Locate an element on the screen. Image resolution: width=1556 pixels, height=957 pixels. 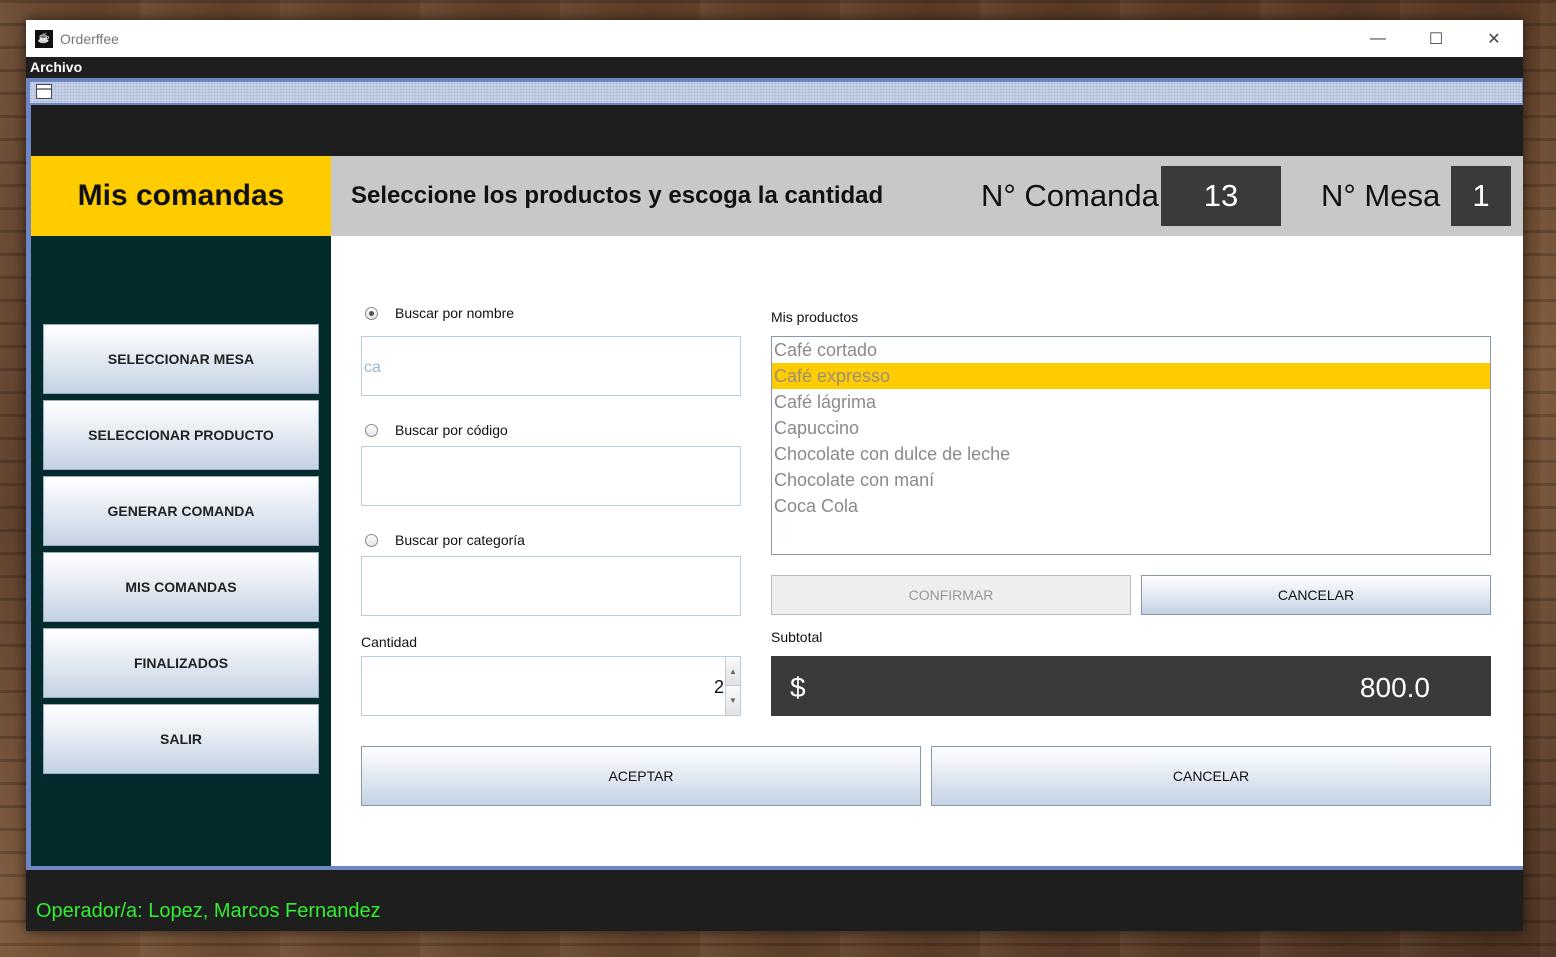
sidebar-item-generar-comanda: GENERAR COMANDA is located at coordinates (181, 511).